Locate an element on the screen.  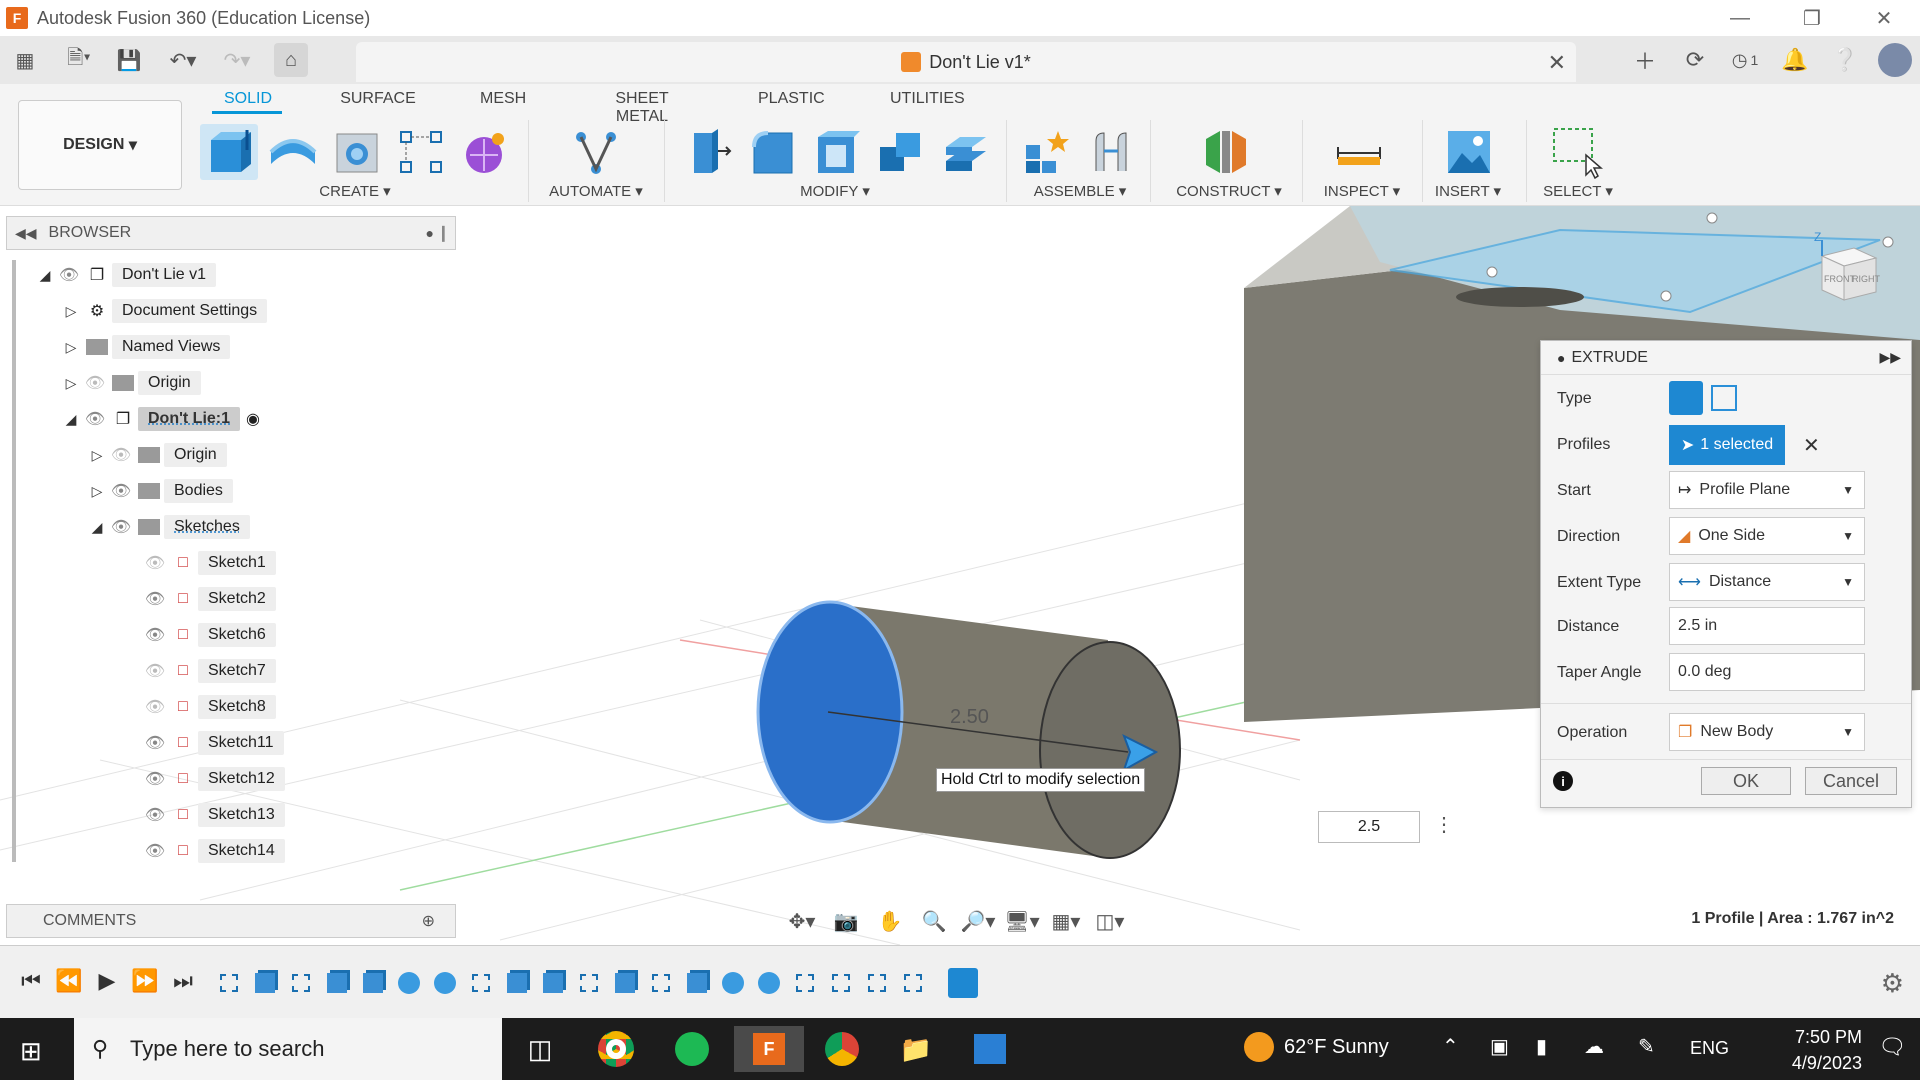
inline-distance-input: 2.5 is located at coordinates (1369, 827).